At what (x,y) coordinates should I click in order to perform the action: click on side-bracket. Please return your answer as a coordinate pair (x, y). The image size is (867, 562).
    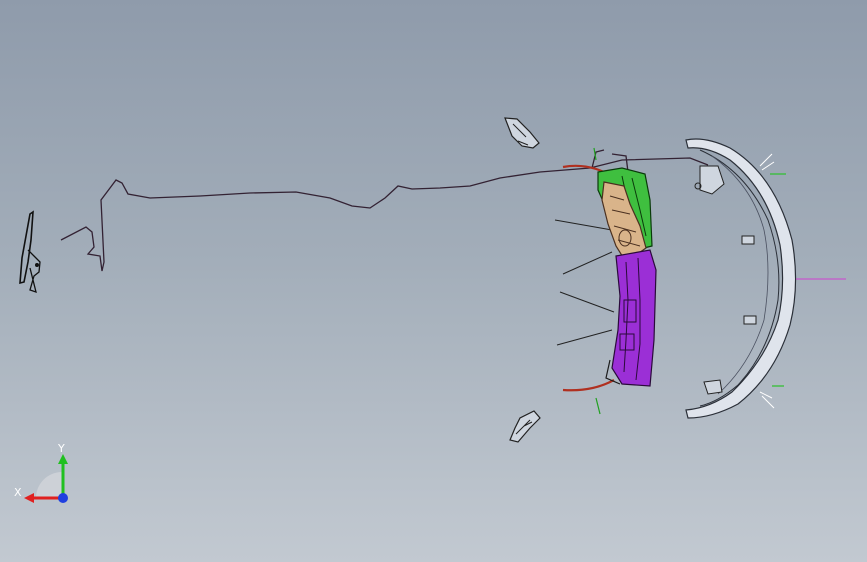
    Looking at the image, I should click on (30, 251).